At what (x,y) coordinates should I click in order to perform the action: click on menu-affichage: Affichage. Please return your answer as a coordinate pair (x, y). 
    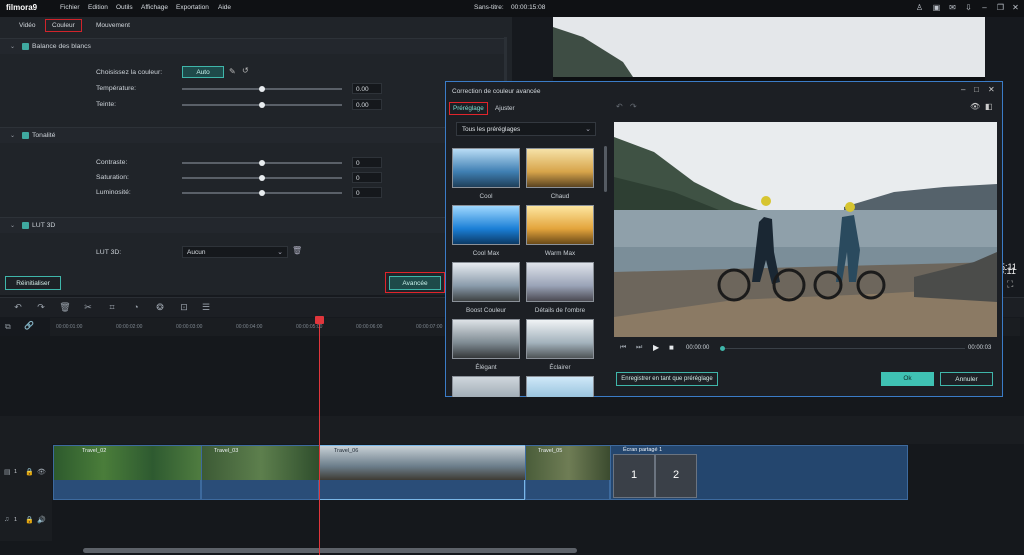
    Looking at the image, I should click on (154, 7).